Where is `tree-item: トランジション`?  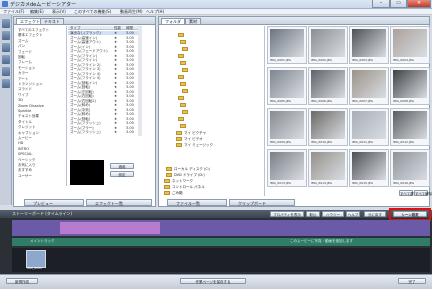 tree-item: トランジション is located at coordinates (30, 84).